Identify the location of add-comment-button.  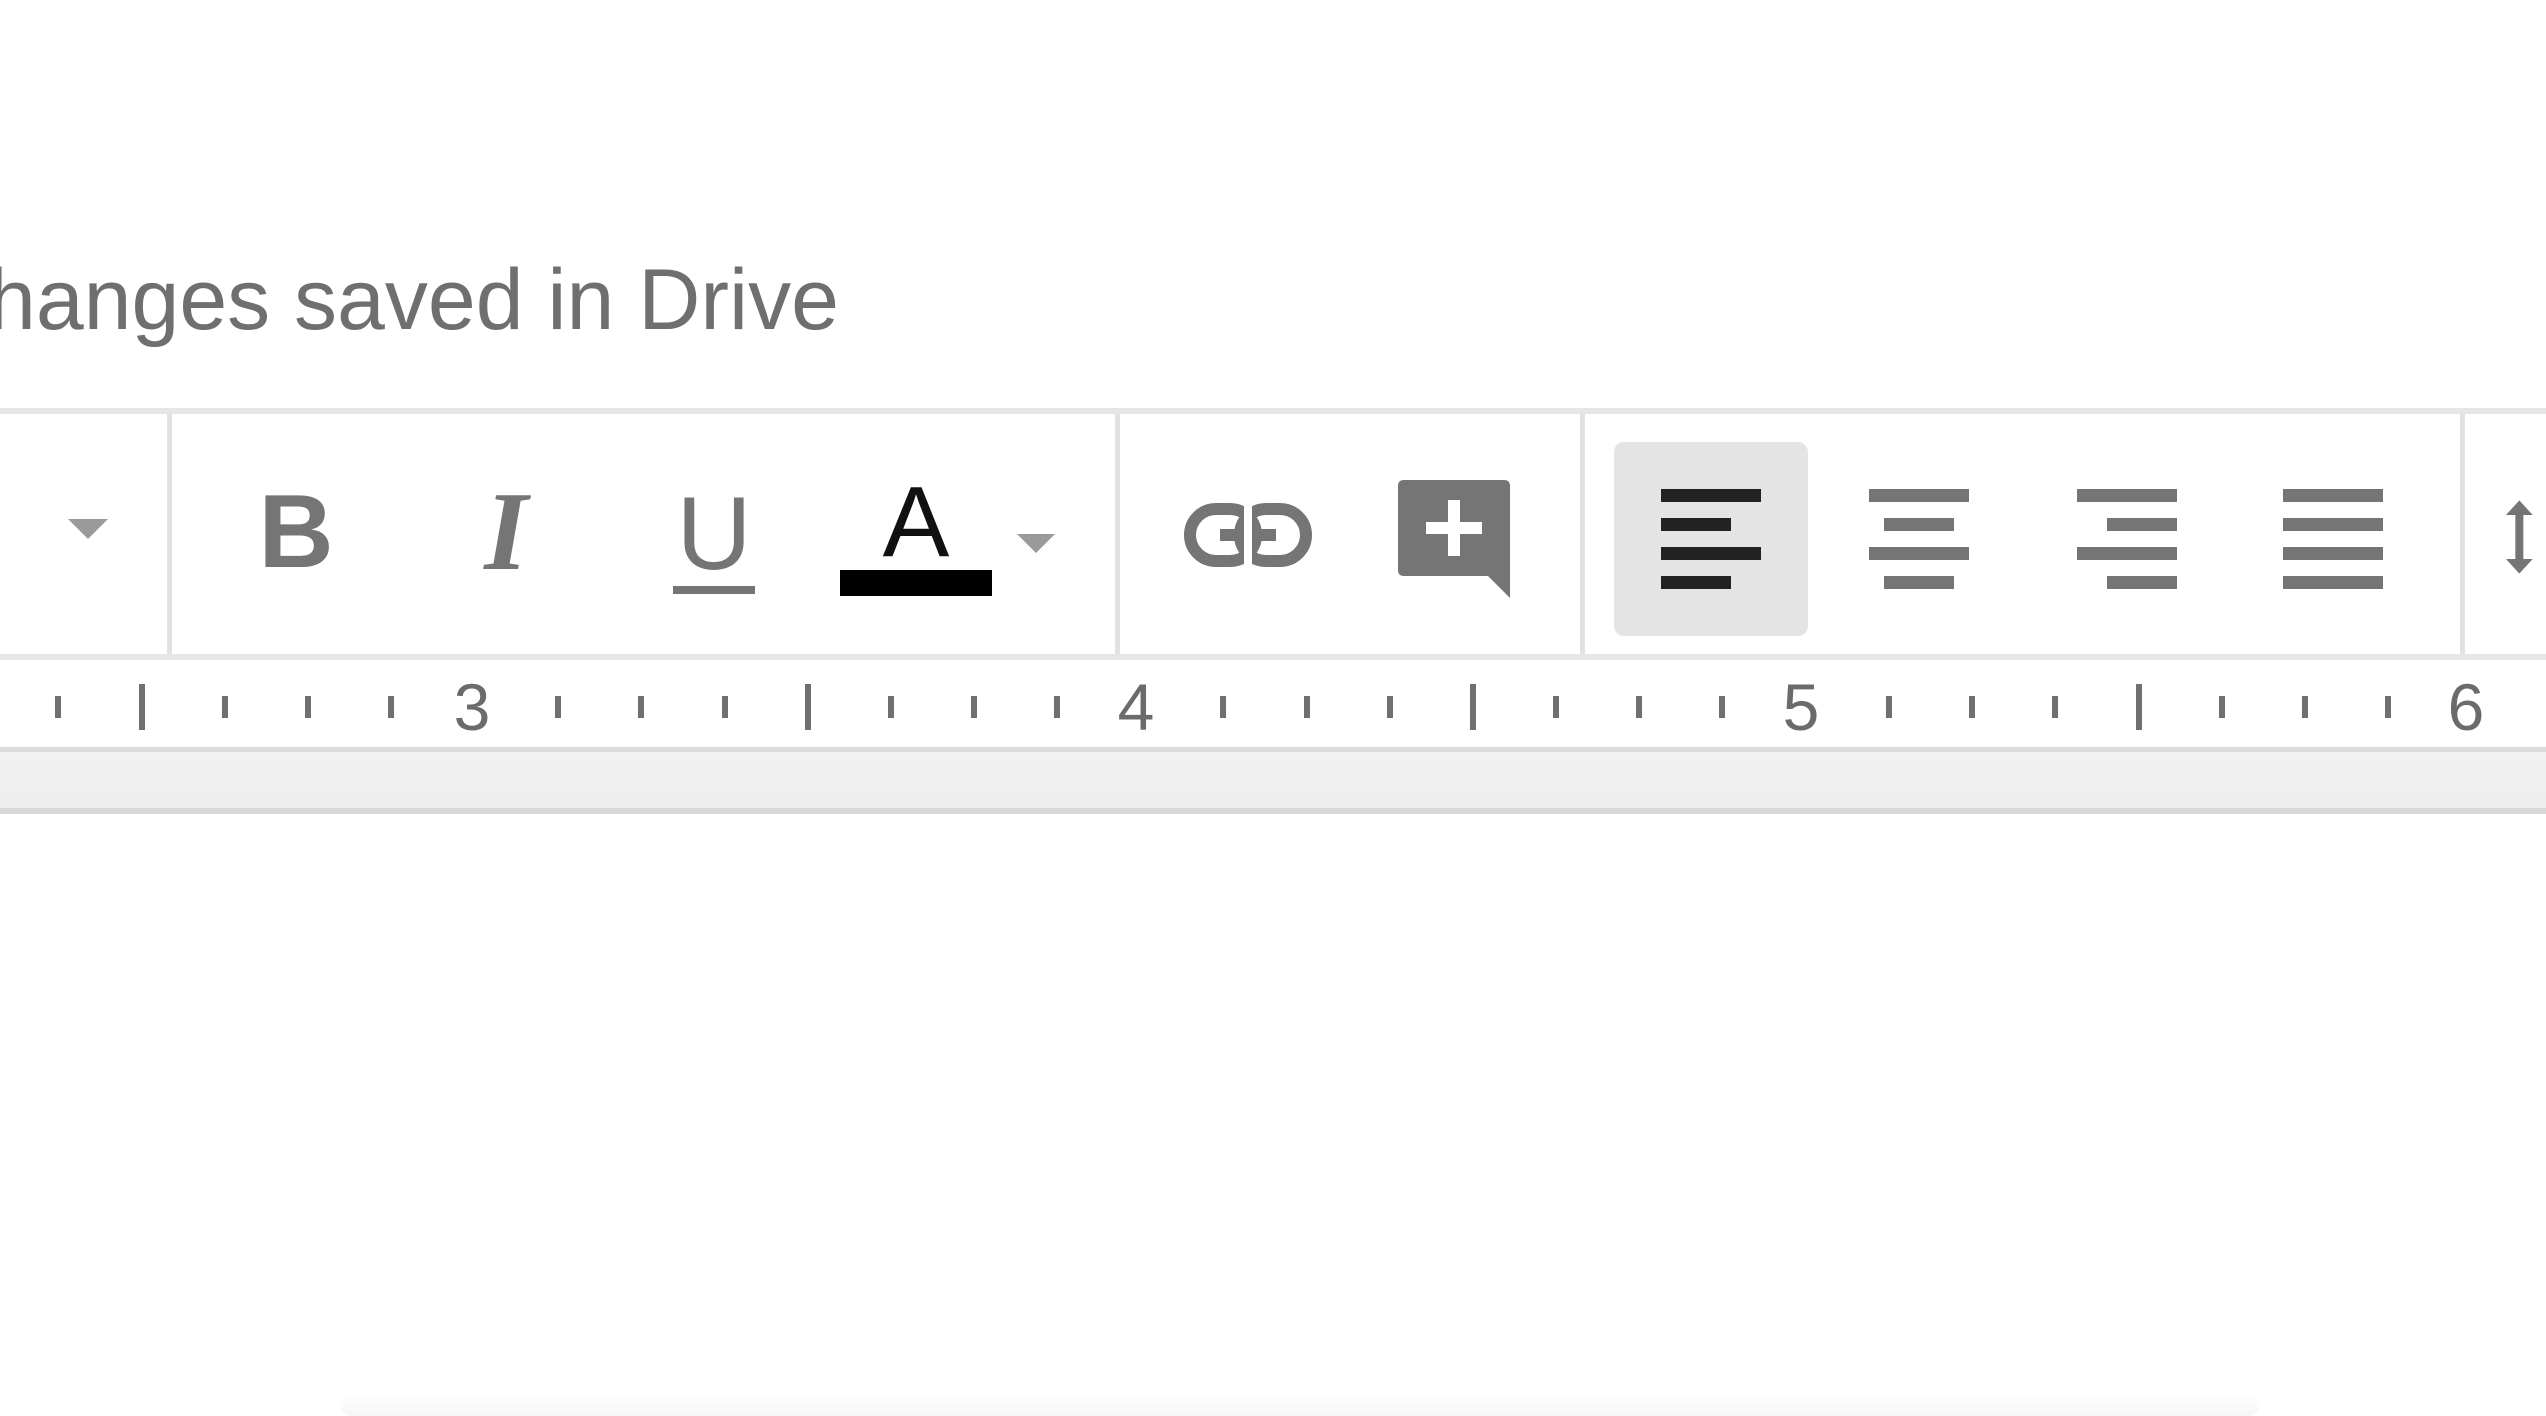
(1454, 539).